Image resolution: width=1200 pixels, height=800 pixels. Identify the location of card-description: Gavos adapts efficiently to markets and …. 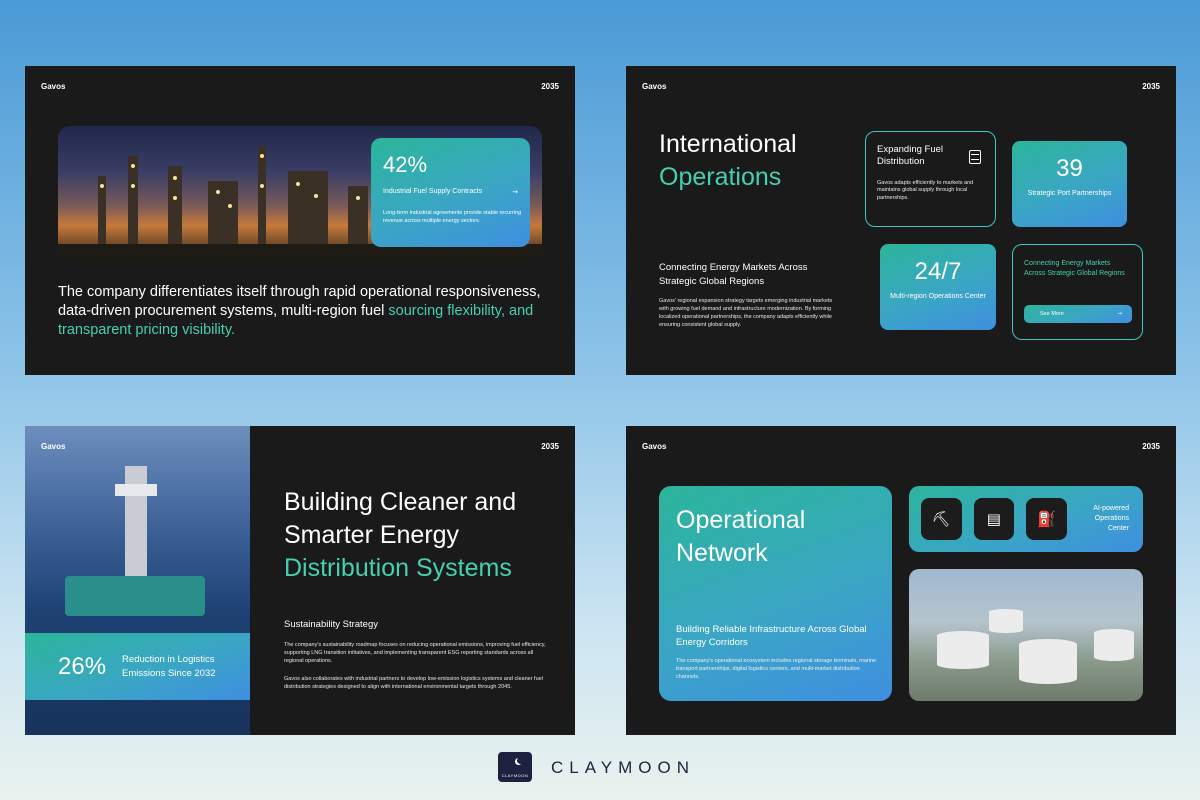
(925, 190).